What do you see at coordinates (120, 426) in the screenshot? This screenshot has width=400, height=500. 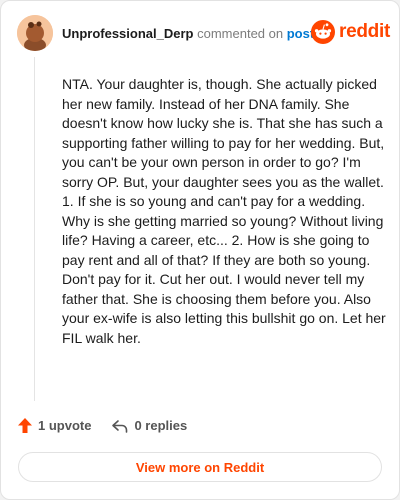 I see `reply-icon` at bounding box center [120, 426].